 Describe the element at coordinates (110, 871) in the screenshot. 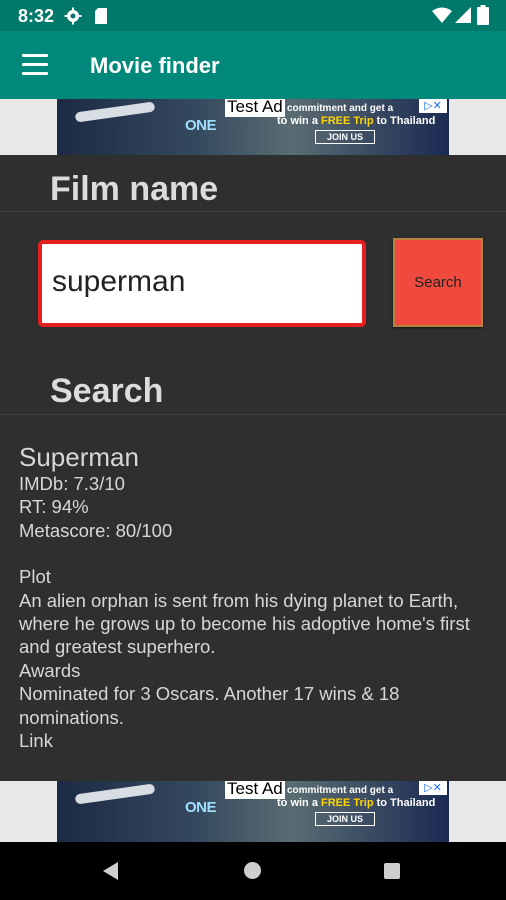

I see `back-icon` at that location.